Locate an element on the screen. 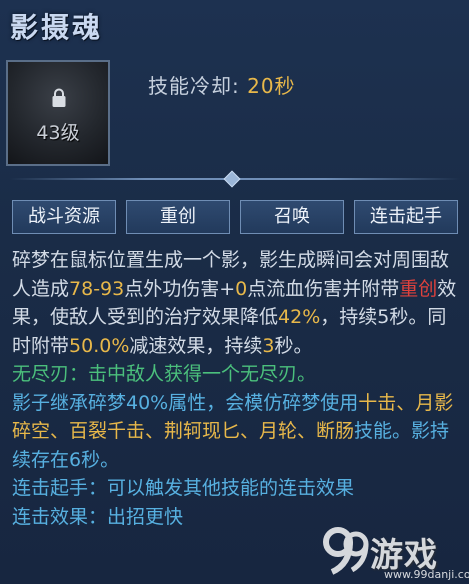 This screenshot has width=469, height=584. description-segment: 连击效果：出招更快 is located at coordinates (98, 516).